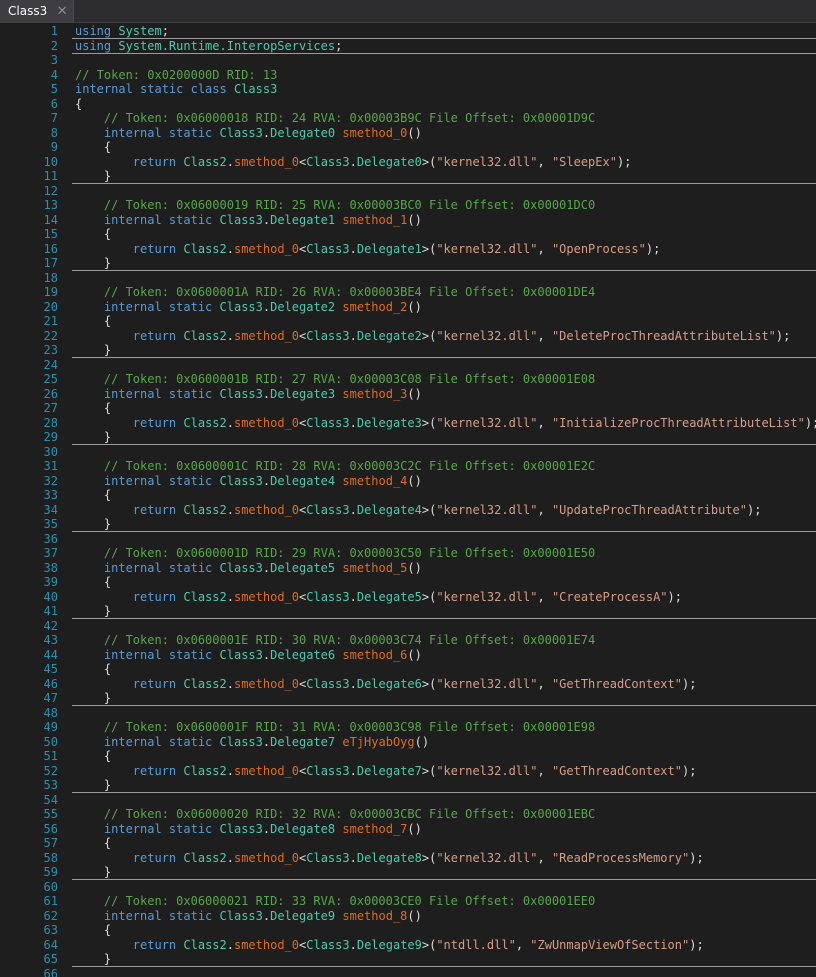 The height and width of the screenshot is (977, 816). I want to click on code-token: );, so click(674, 596).